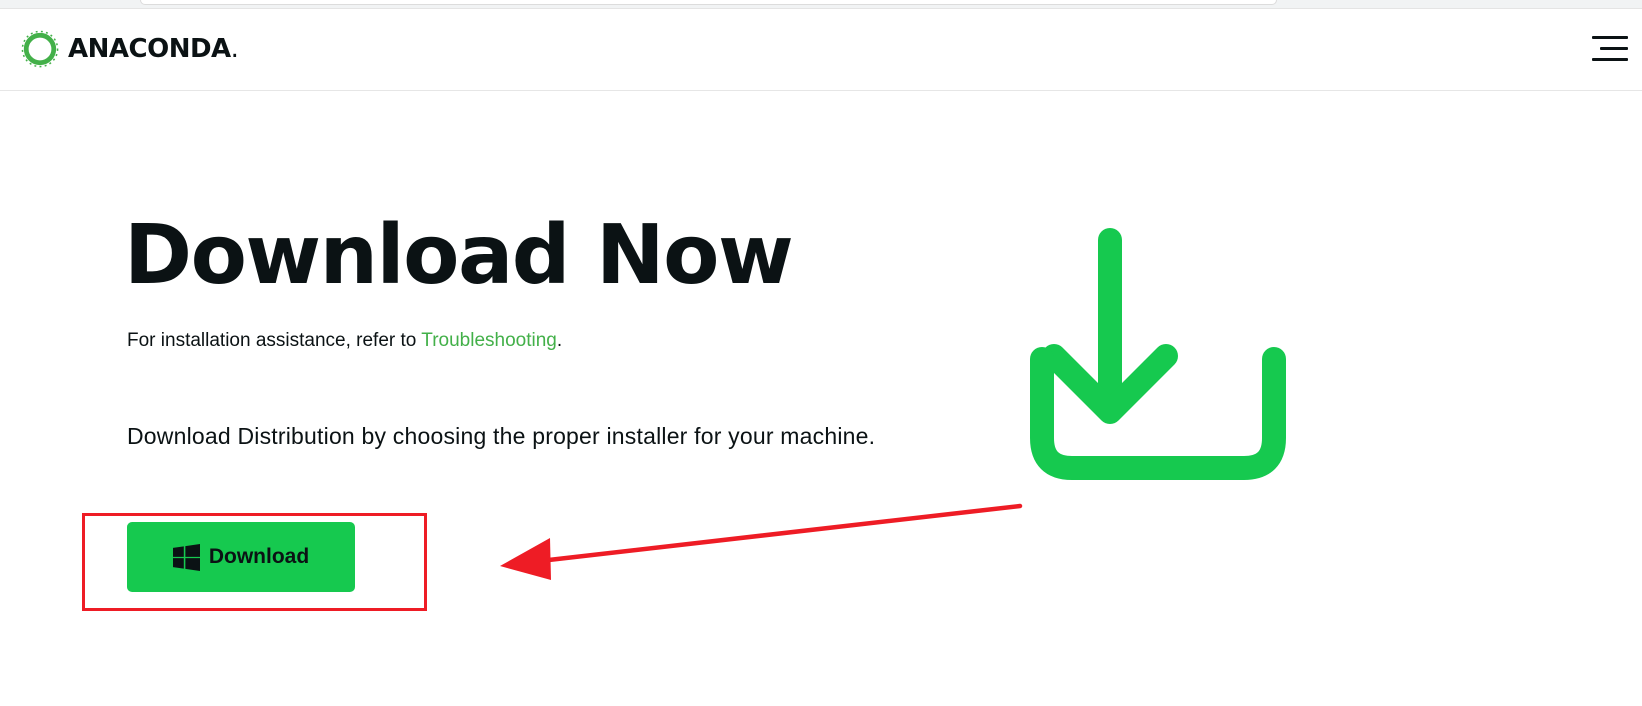  Describe the element at coordinates (489, 340) in the screenshot. I see `troubleshooting-link: Troubleshooting` at that location.